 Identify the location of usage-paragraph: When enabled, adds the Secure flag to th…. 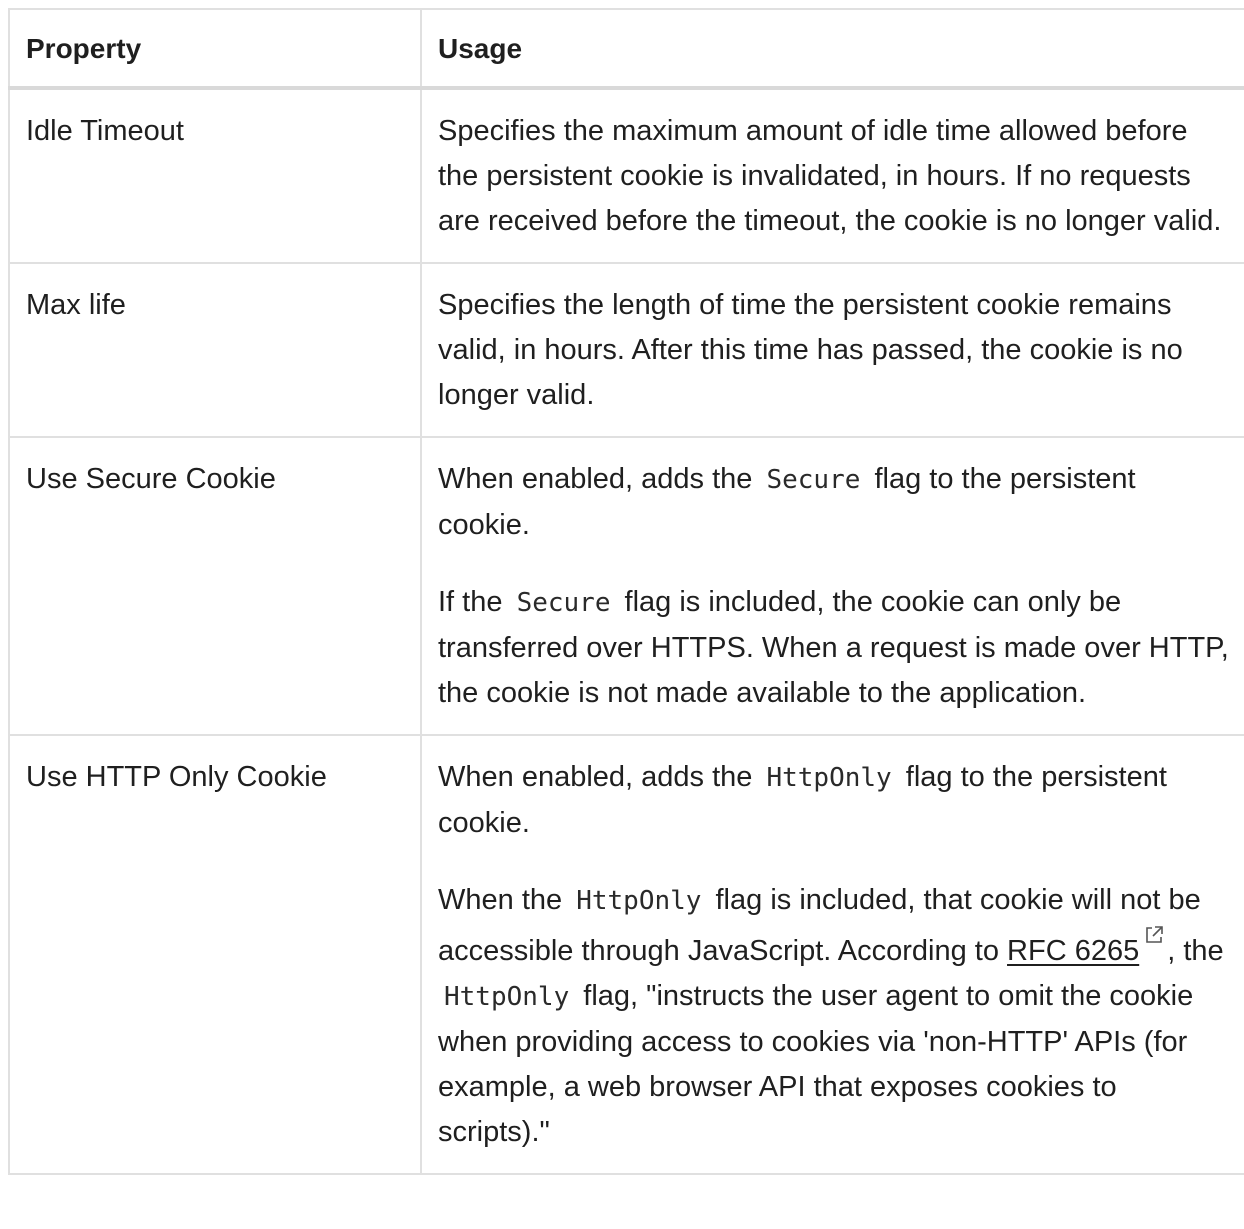
(834, 502).